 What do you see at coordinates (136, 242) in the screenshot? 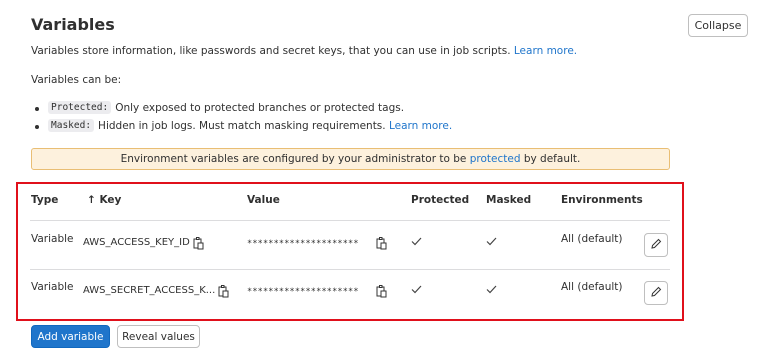
I see `row-key: AWS_ACCESS_KEY_ID` at bounding box center [136, 242].